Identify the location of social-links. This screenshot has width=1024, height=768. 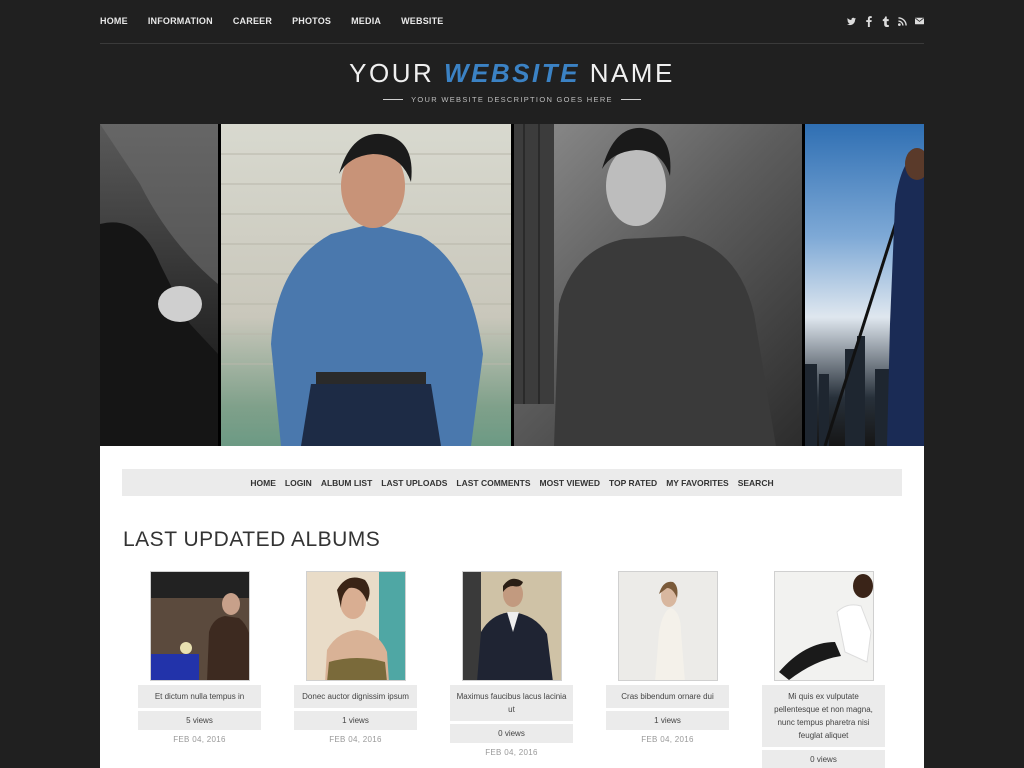
(885, 21).